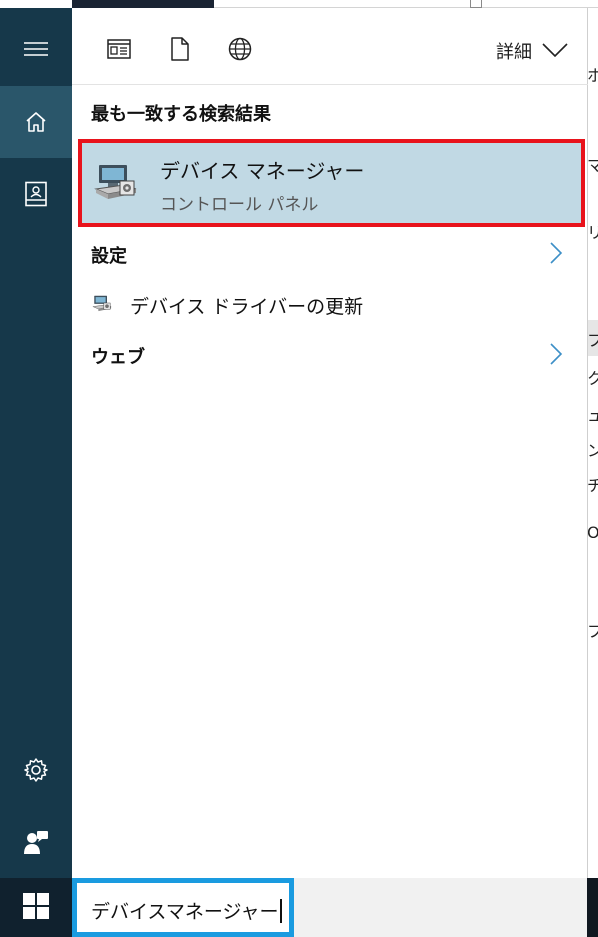 Image resolution: width=598 pixels, height=937 pixels. What do you see at coordinates (592, 907) in the screenshot?
I see `background-taskbar-segment` at bounding box center [592, 907].